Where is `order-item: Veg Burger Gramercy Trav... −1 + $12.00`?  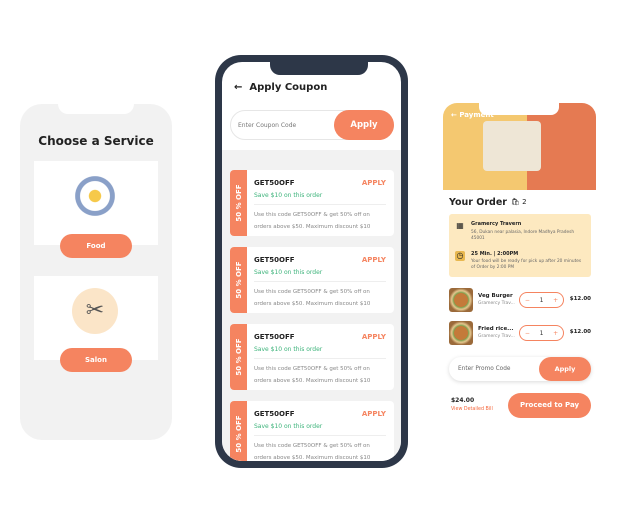 order-item: Veg Burger Gramercy Trav... −1 + $12.00 is located at coordinates (520, 300).